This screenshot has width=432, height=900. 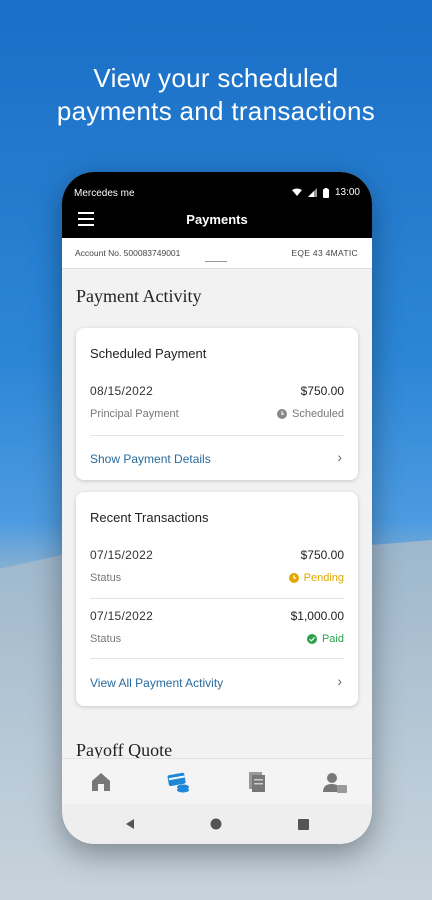 I want to click on bottom-navigation, so click(x=217, y=781).